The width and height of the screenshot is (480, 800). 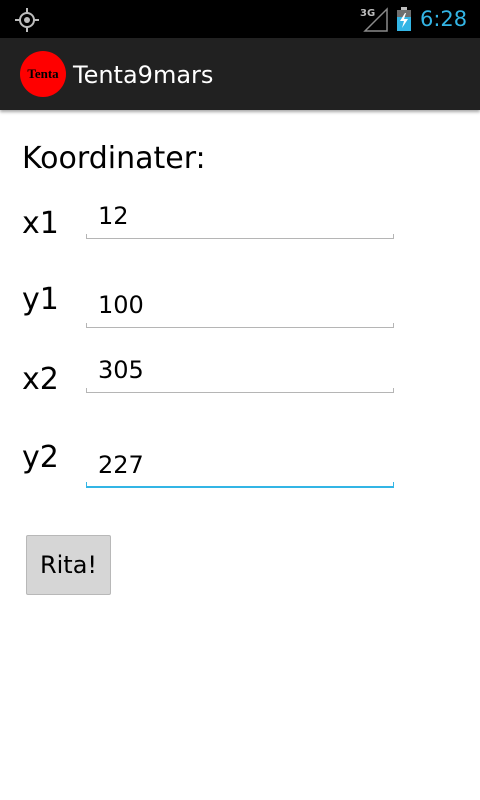 What do you see at coordinates (404, 19) in the screenshot?
I see `battery-charging-icon` at bounding box center [404, 19].